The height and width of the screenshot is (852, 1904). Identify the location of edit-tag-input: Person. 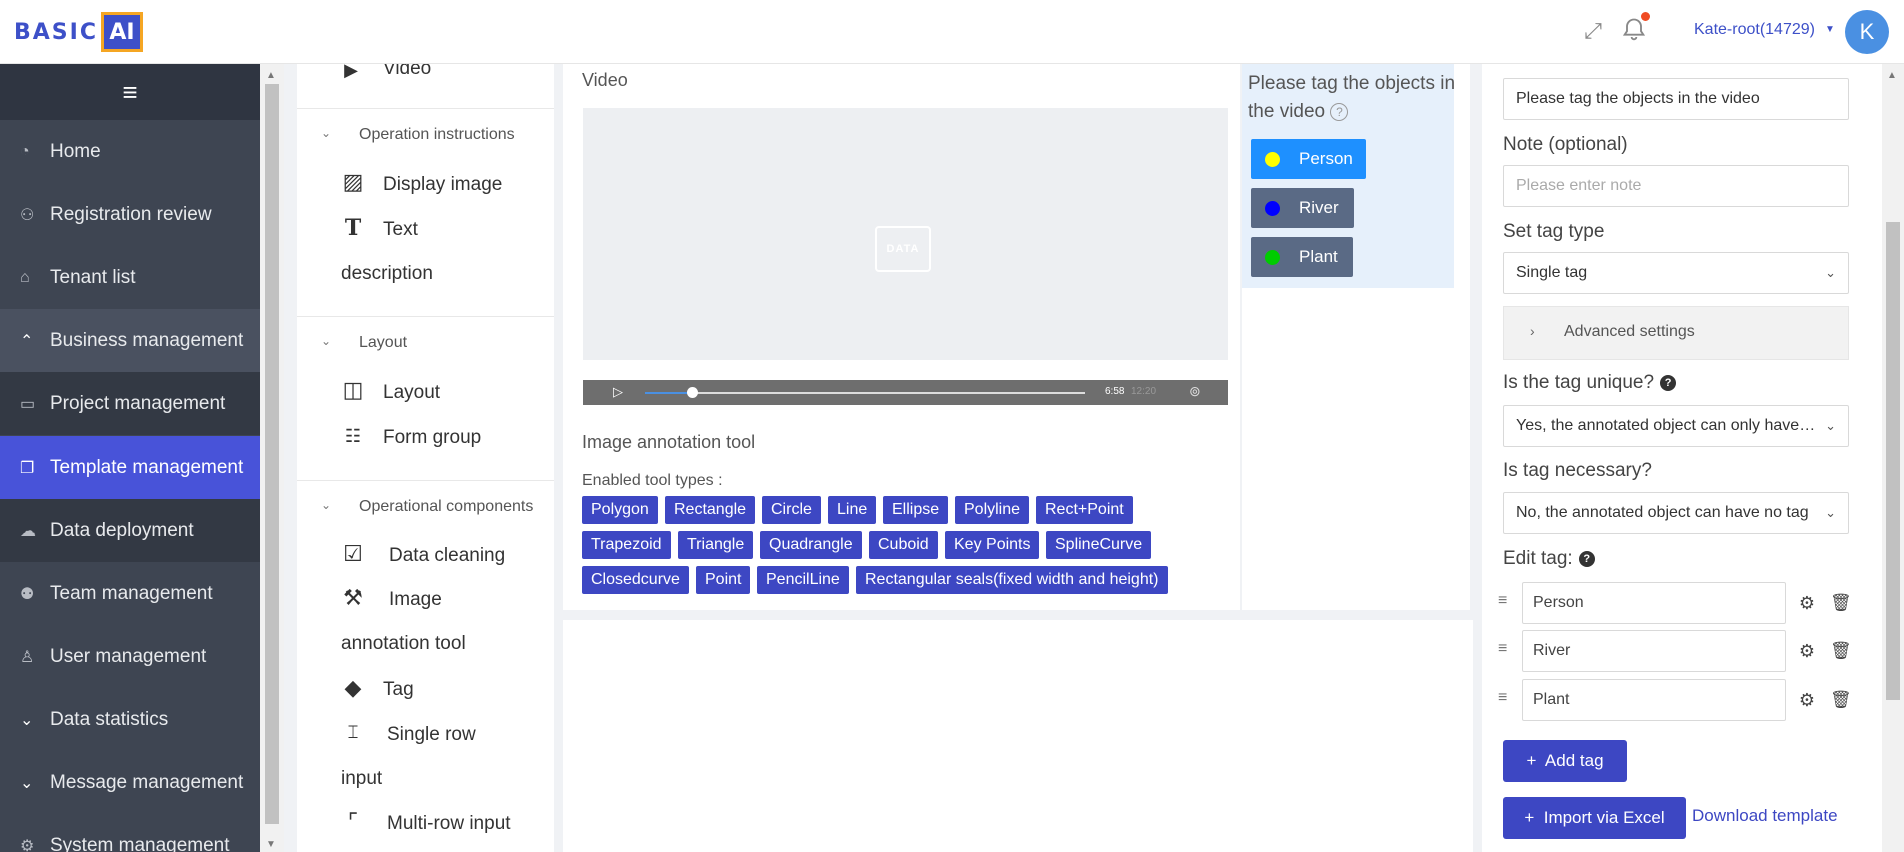
(1654, 603).